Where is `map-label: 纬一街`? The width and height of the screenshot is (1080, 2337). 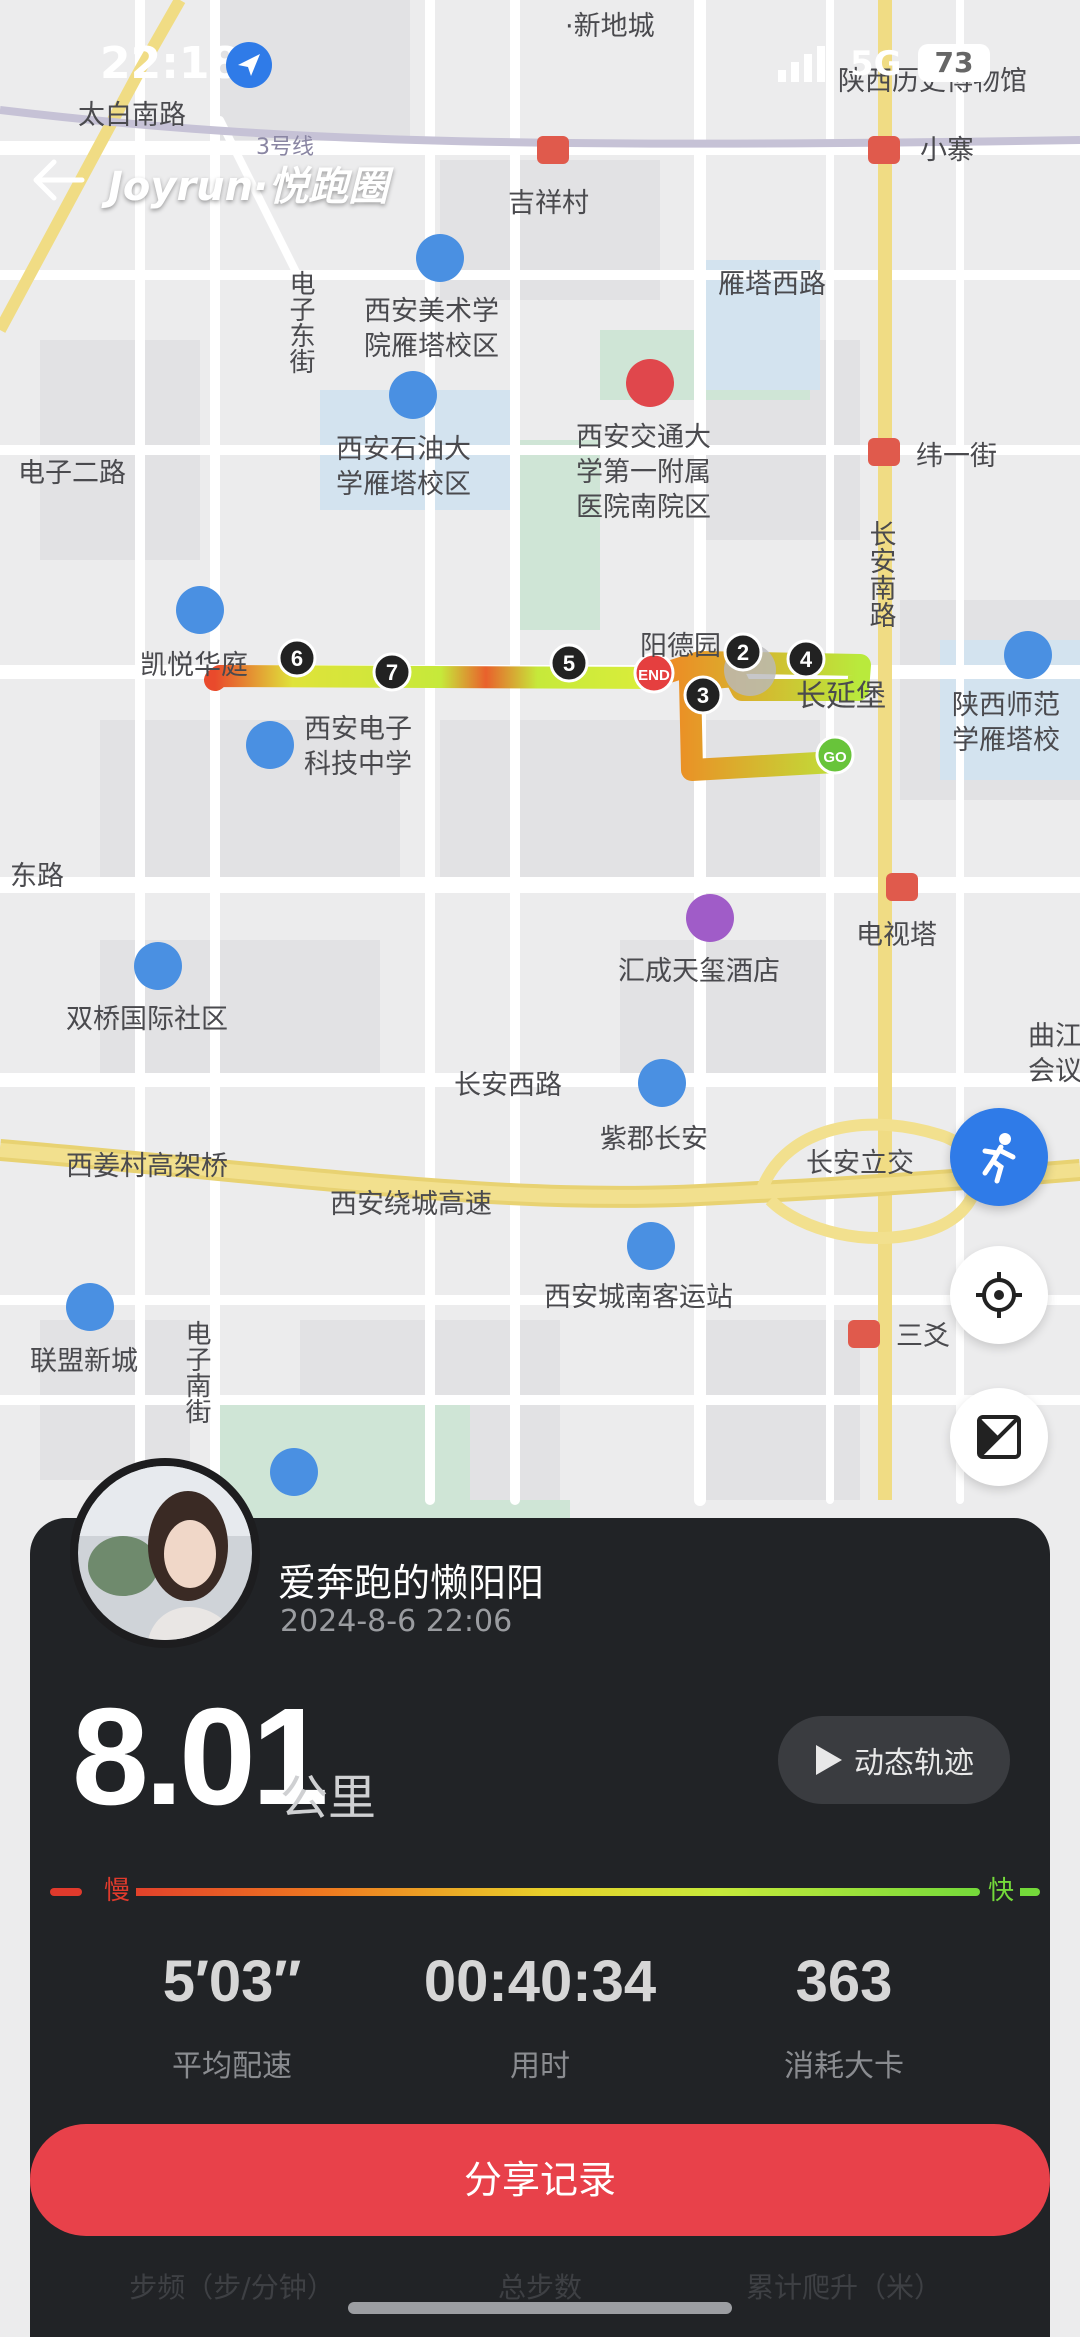
map-label: 纬一街 is located at coordinates (956, 456).